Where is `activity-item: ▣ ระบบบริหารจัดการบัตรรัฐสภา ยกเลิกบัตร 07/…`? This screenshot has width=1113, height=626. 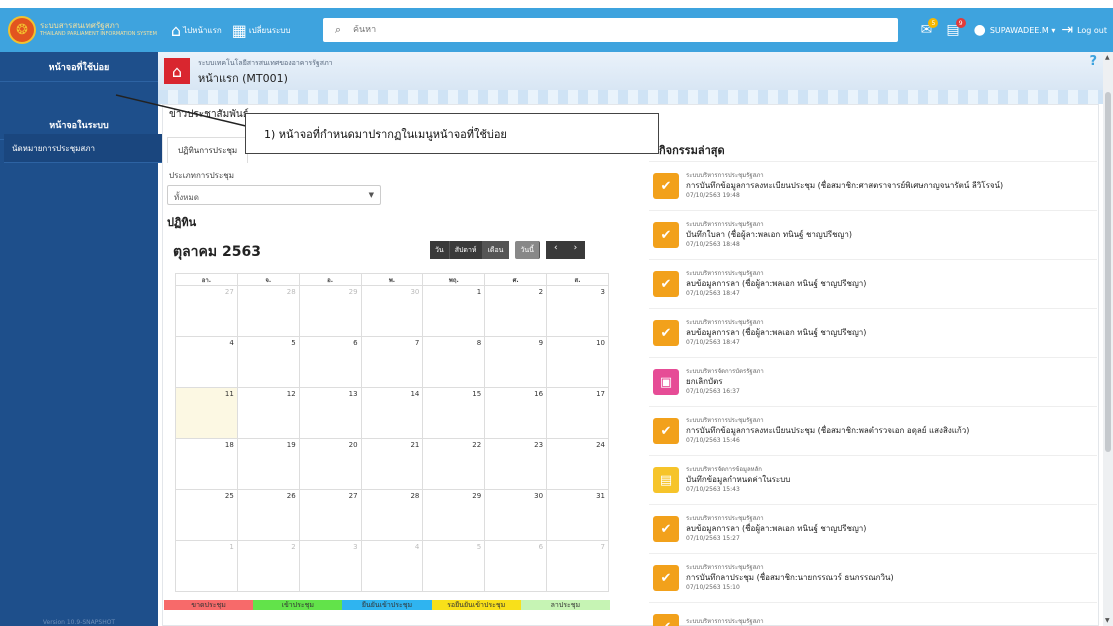 activity-item: ▣ ระบบบริหารจัดการบัตรรัฐสภา ยกเลิกบัตร 07/… is located at coordinates (873, 381).